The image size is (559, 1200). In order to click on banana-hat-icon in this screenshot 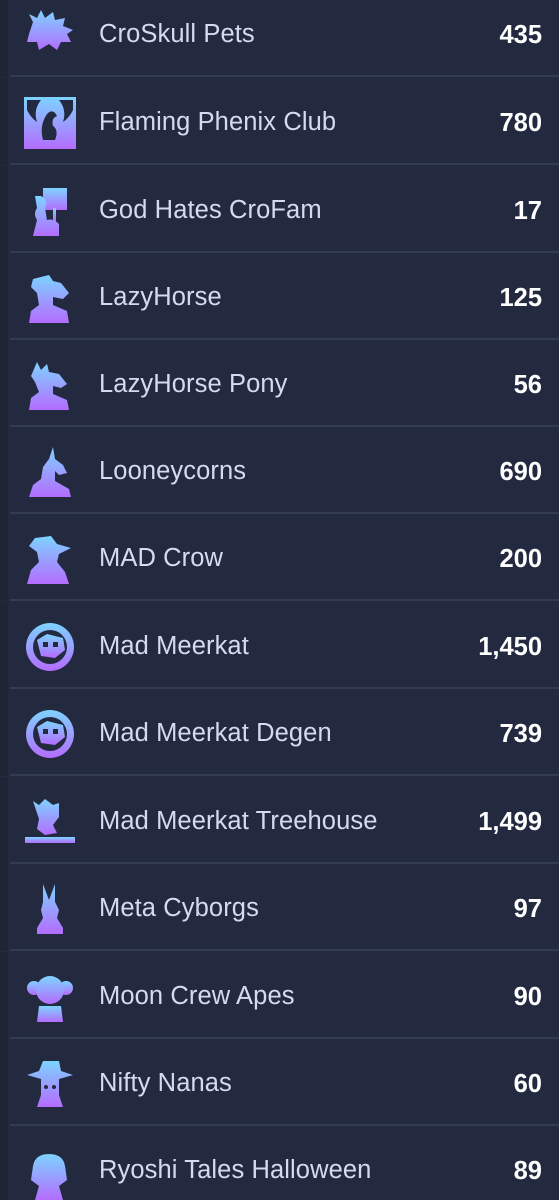, I will do `click(50, 1084)`.